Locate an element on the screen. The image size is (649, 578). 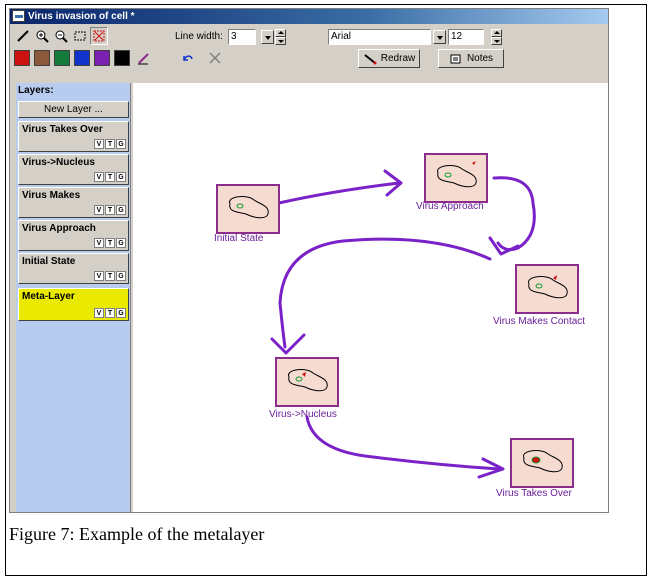
app-icon is located at coordinates (18, 16).